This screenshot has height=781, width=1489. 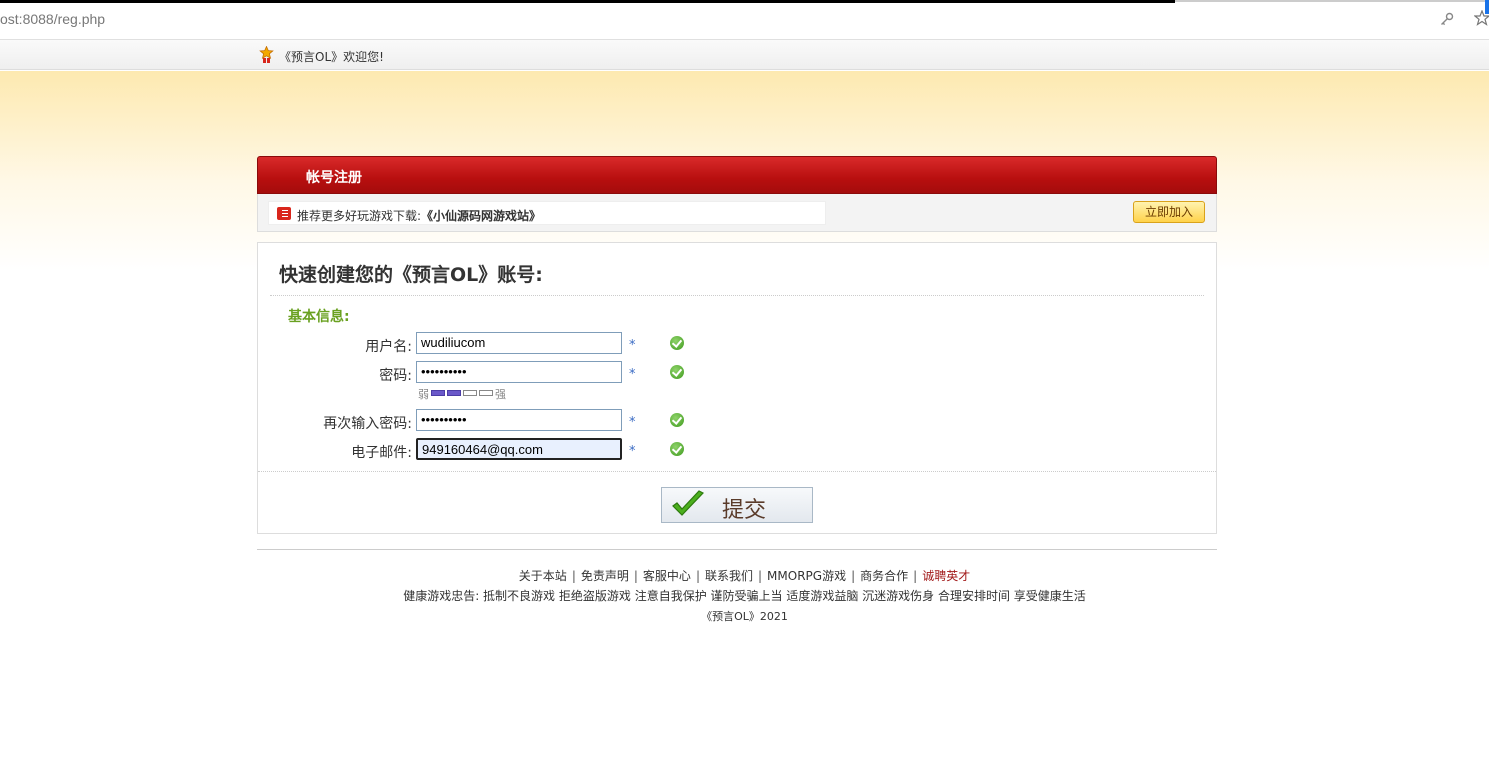 I want to click on join-now-button: 立即加入, so click(x=1169, y=212).